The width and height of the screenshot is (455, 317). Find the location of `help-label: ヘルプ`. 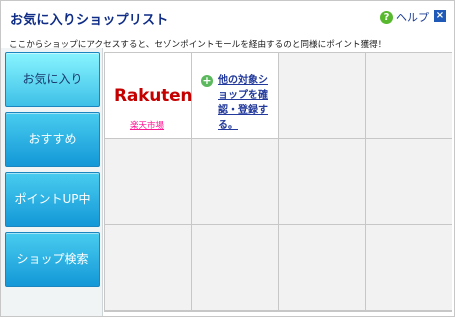

help-label: ヘルプ is located at coordinates (412, 17).